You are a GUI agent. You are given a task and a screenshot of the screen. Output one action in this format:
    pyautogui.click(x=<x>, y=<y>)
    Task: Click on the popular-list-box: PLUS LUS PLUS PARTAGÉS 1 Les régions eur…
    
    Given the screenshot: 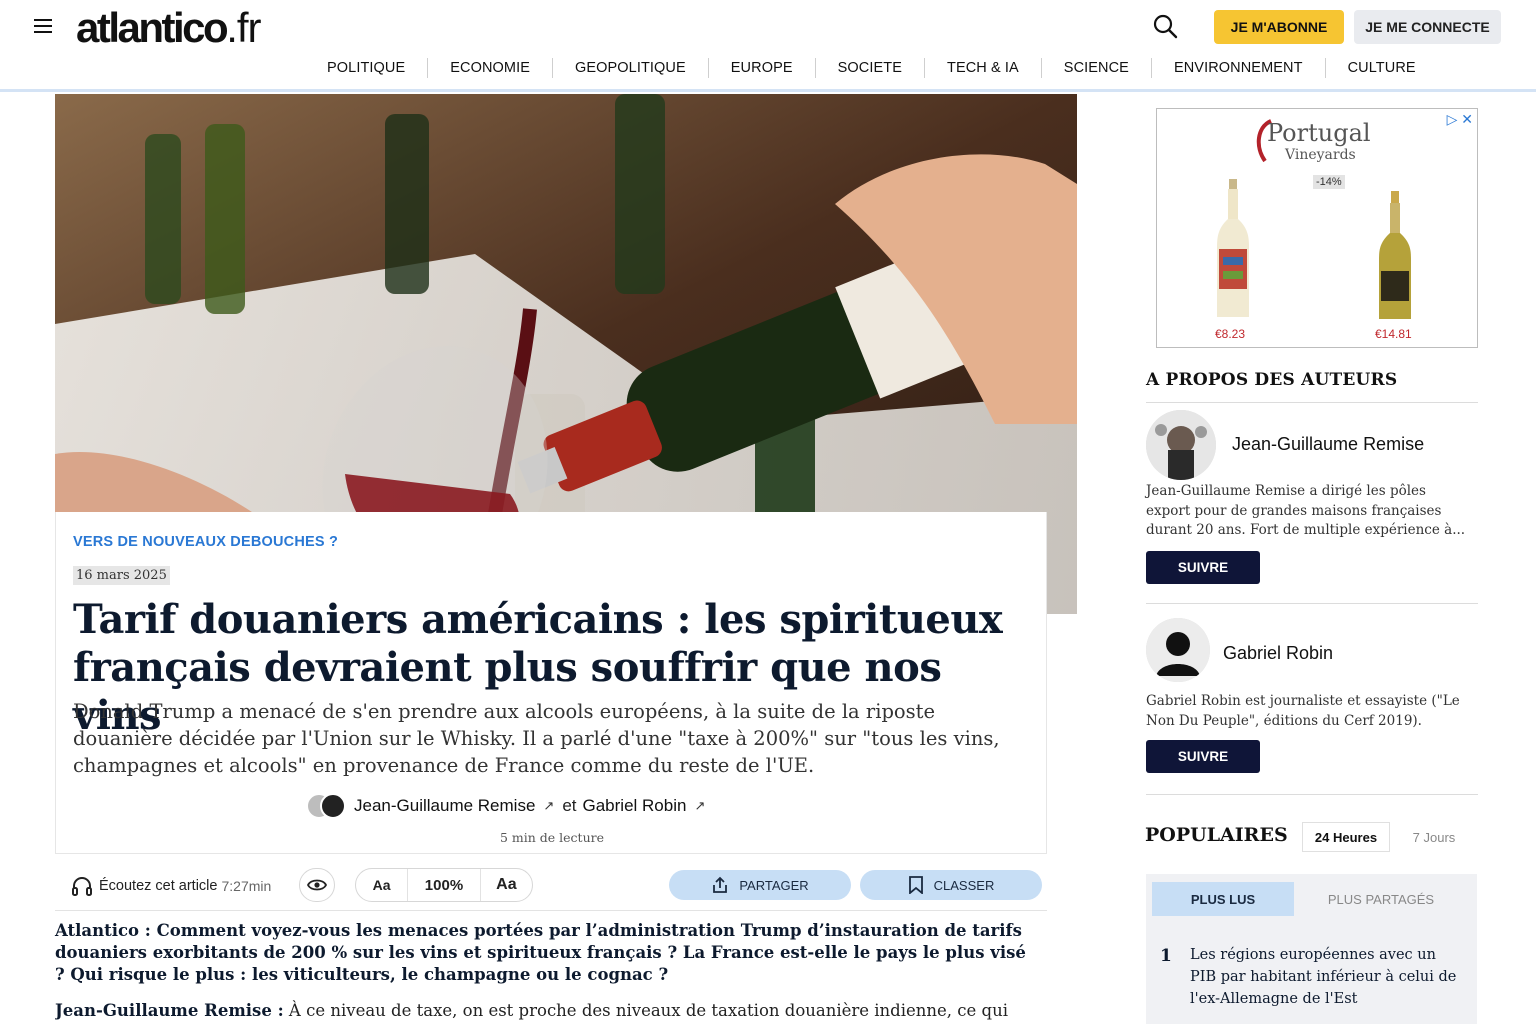 What is the action you would take?
    pyautogui.click(x=1311, y=949)
    